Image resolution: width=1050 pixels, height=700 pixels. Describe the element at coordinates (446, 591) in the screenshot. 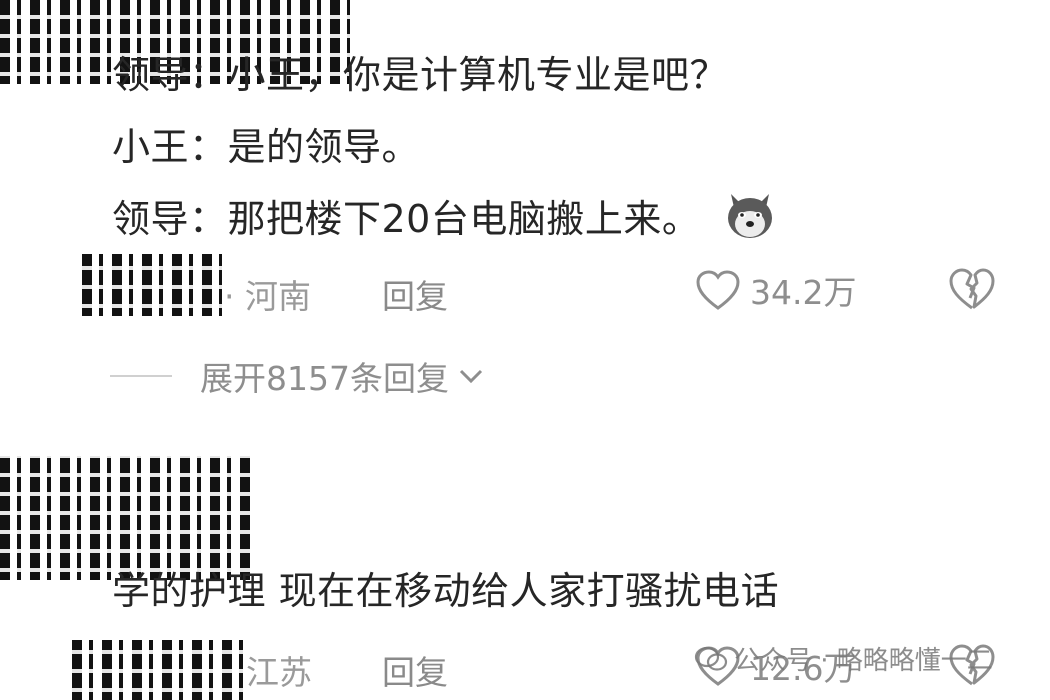

I see `comment-text: 学的护理 现在在移动给人家打骚扰电话` at that location.